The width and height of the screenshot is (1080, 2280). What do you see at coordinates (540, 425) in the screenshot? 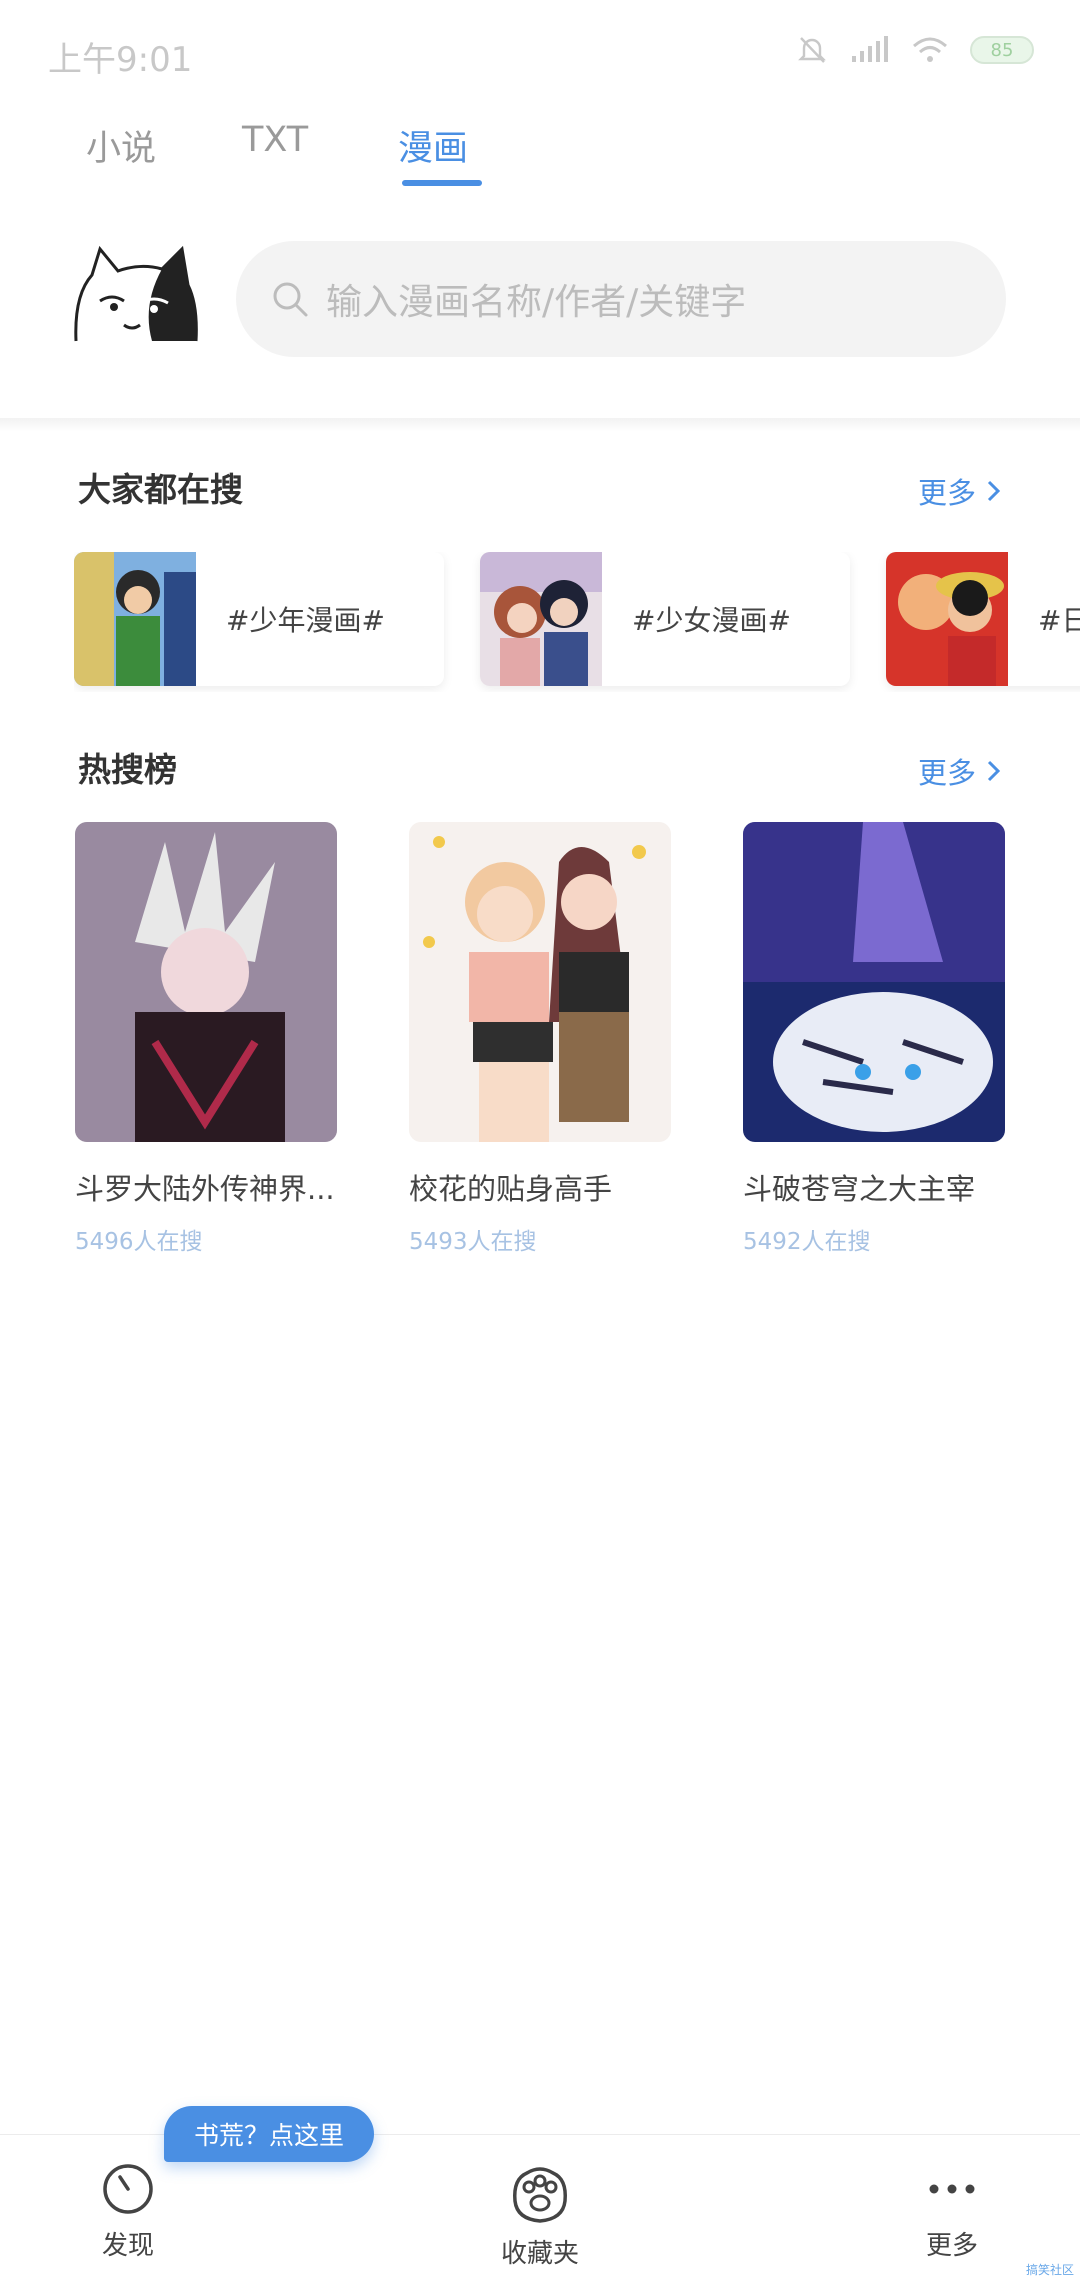
I see `section-divider` at bounding box center [540, 425].